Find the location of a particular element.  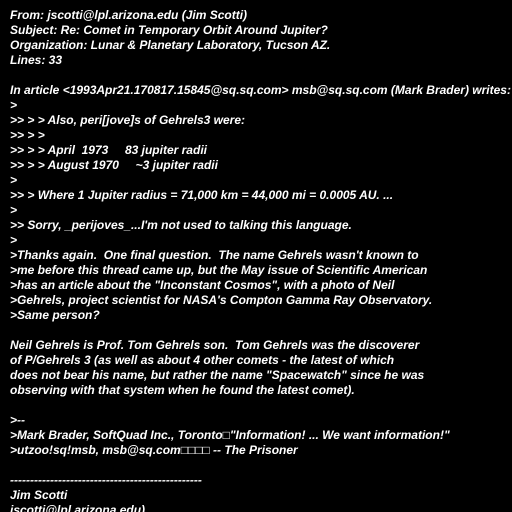

quoted-line: >> > > August 1970 ~3 jupiter radii is located at coordinates (114, 165).